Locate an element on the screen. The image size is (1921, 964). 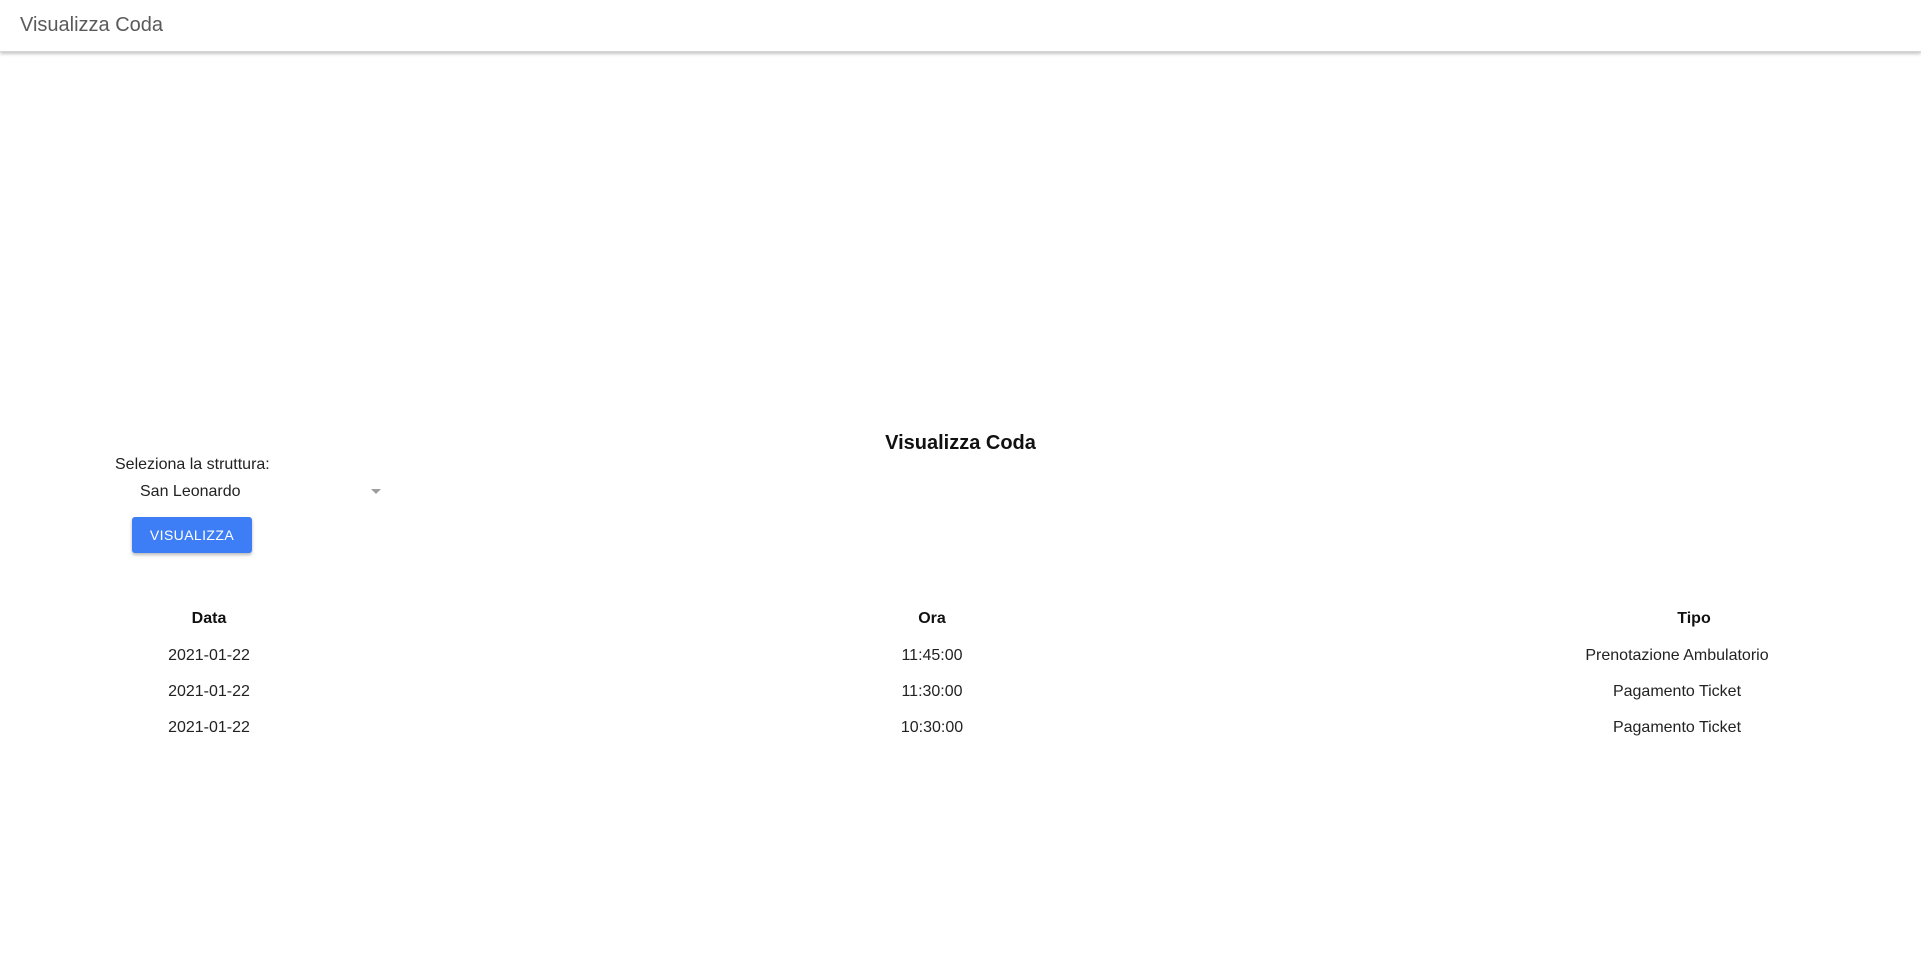
cell-ora: 11:30:00 is located at coordinates (932, 691).